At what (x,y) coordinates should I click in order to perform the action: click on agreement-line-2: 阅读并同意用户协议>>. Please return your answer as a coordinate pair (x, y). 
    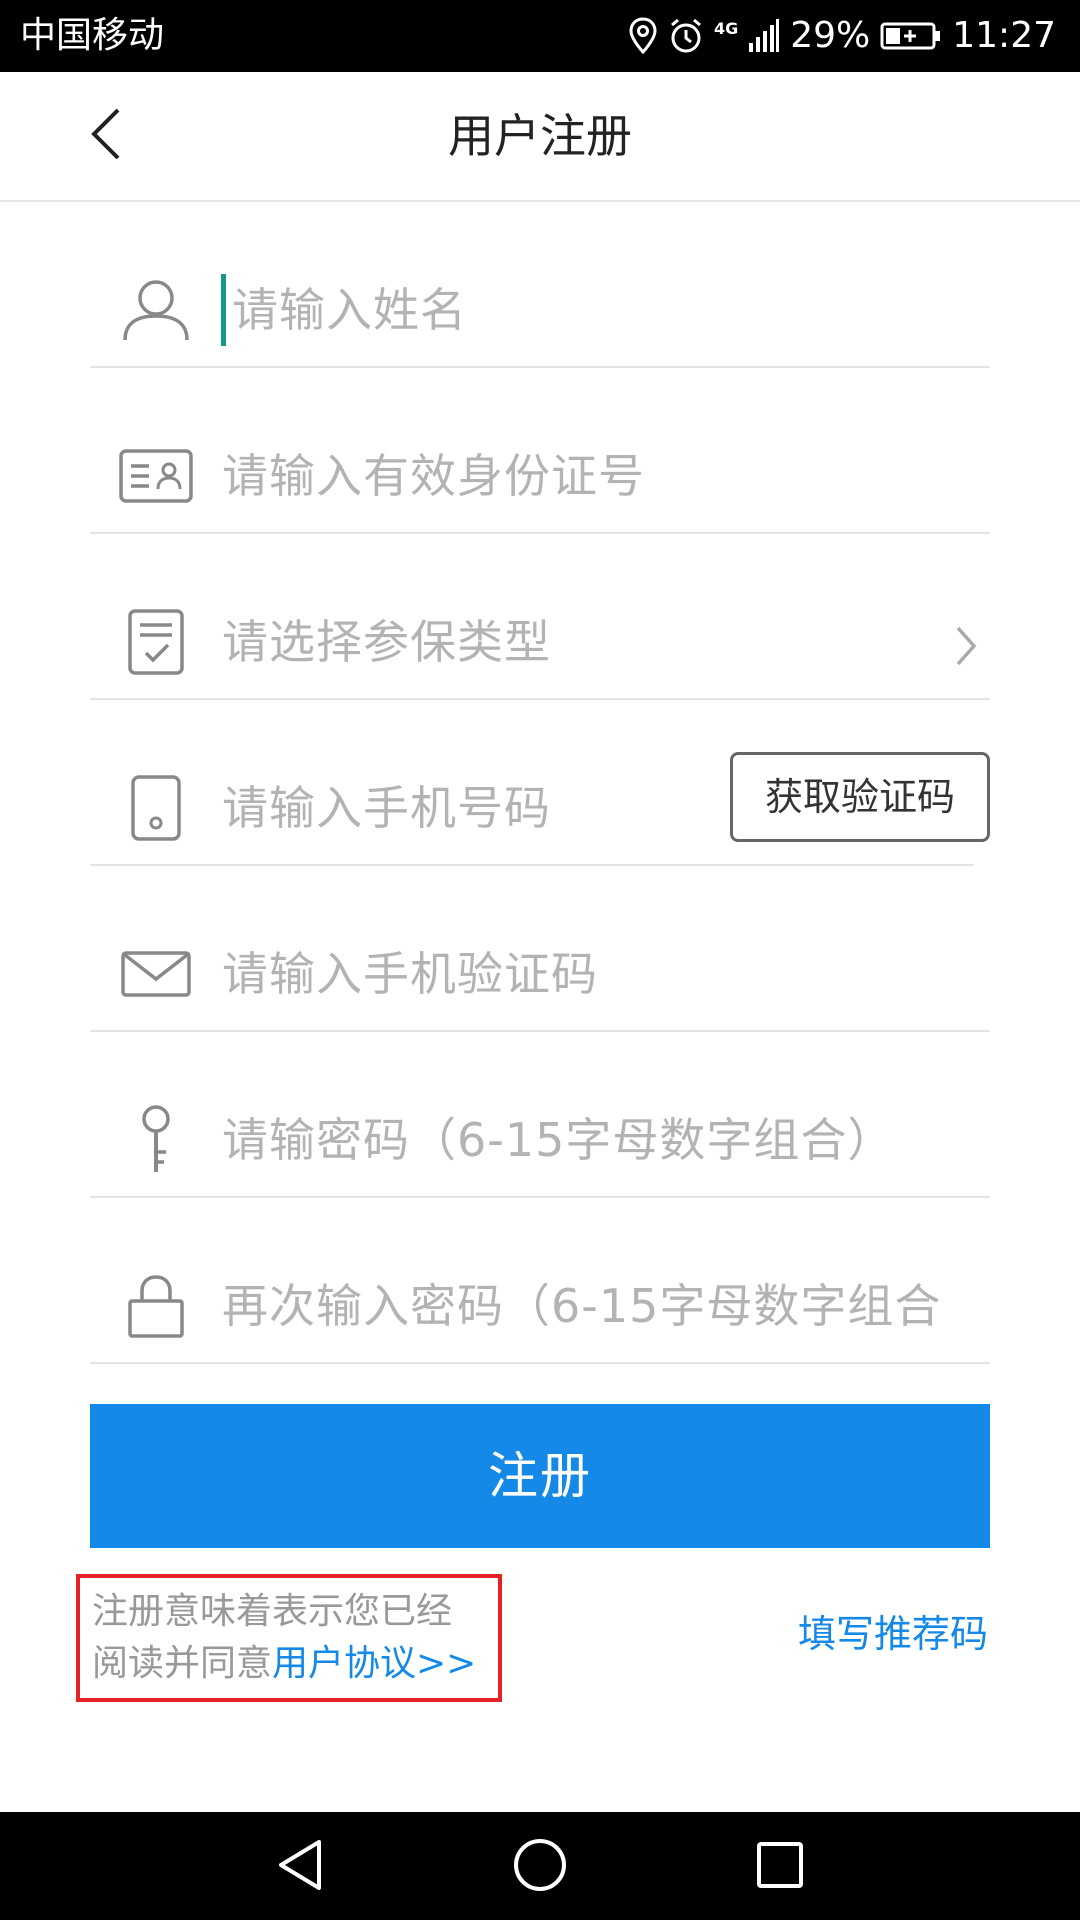
    Looking at the image, I should click on (289, 1664).